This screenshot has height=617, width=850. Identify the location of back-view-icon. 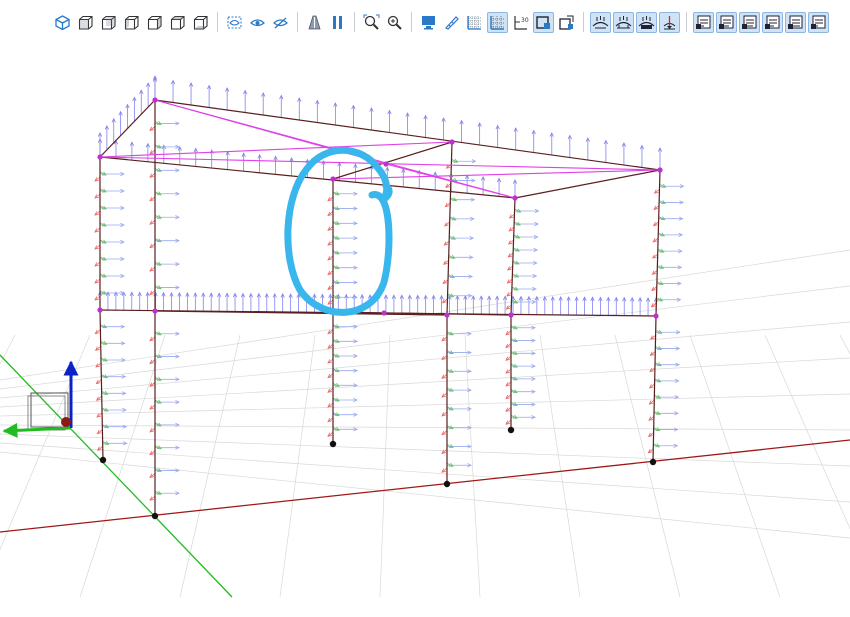
(108, 22).